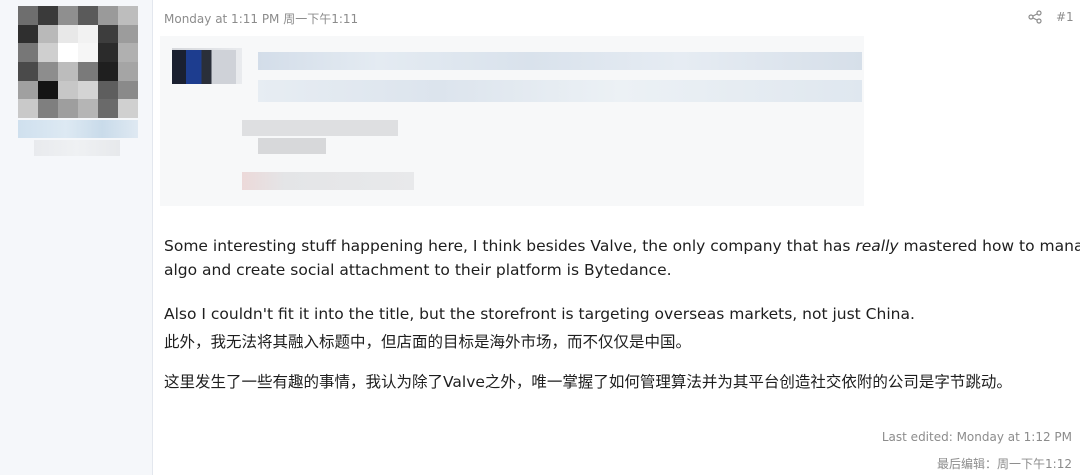 The image size is (1080, 475). What do you see at coordinates (560, 91) in the screenshot?
I see `embed-title2-blur` at bounding box center [560, 91].